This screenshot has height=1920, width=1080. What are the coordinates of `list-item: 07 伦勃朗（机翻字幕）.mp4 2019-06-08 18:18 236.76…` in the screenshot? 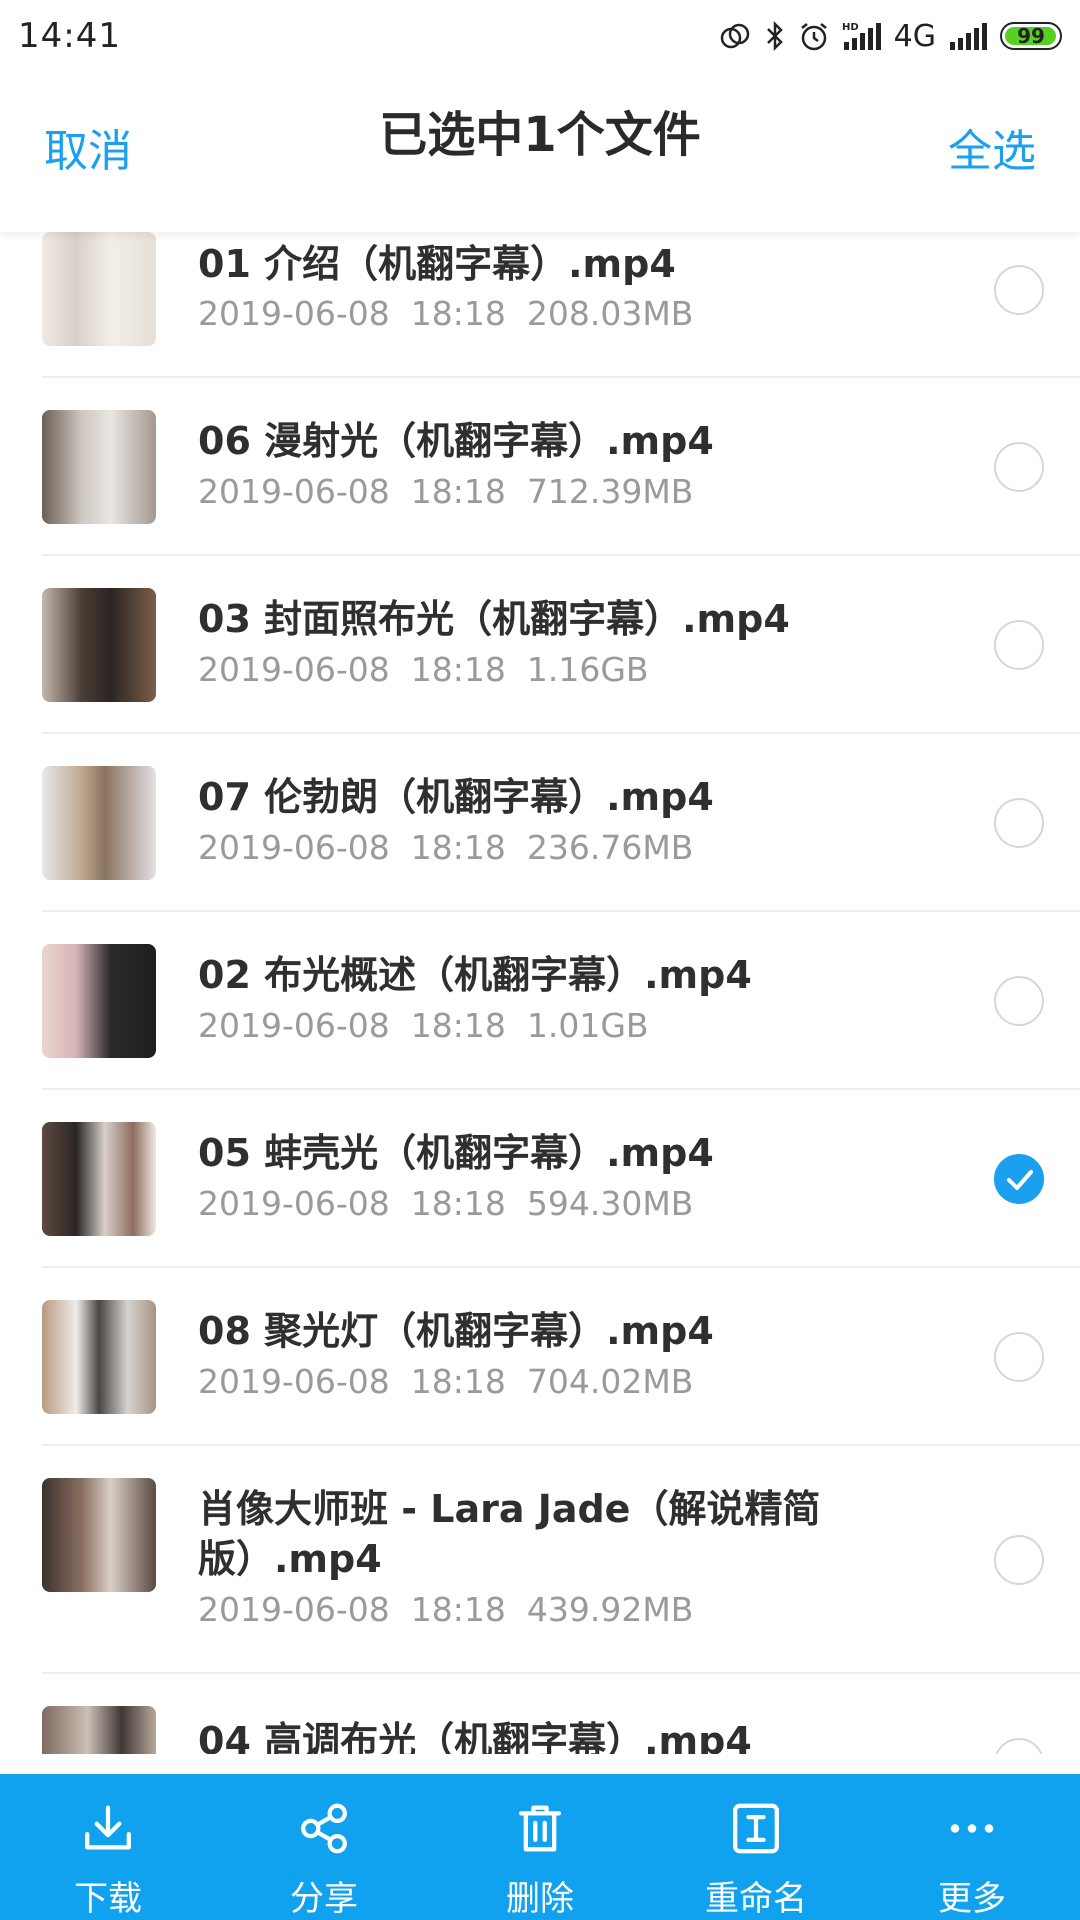 It's located at (540, 823).